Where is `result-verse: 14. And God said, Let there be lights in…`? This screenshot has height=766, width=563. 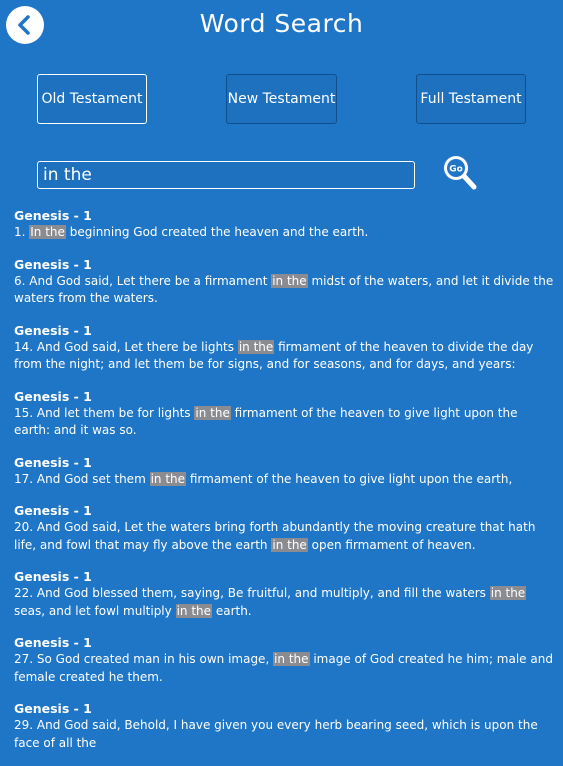
result-verse: 14. And God said, Let there be lights in… is located at coordinates (274, 355).